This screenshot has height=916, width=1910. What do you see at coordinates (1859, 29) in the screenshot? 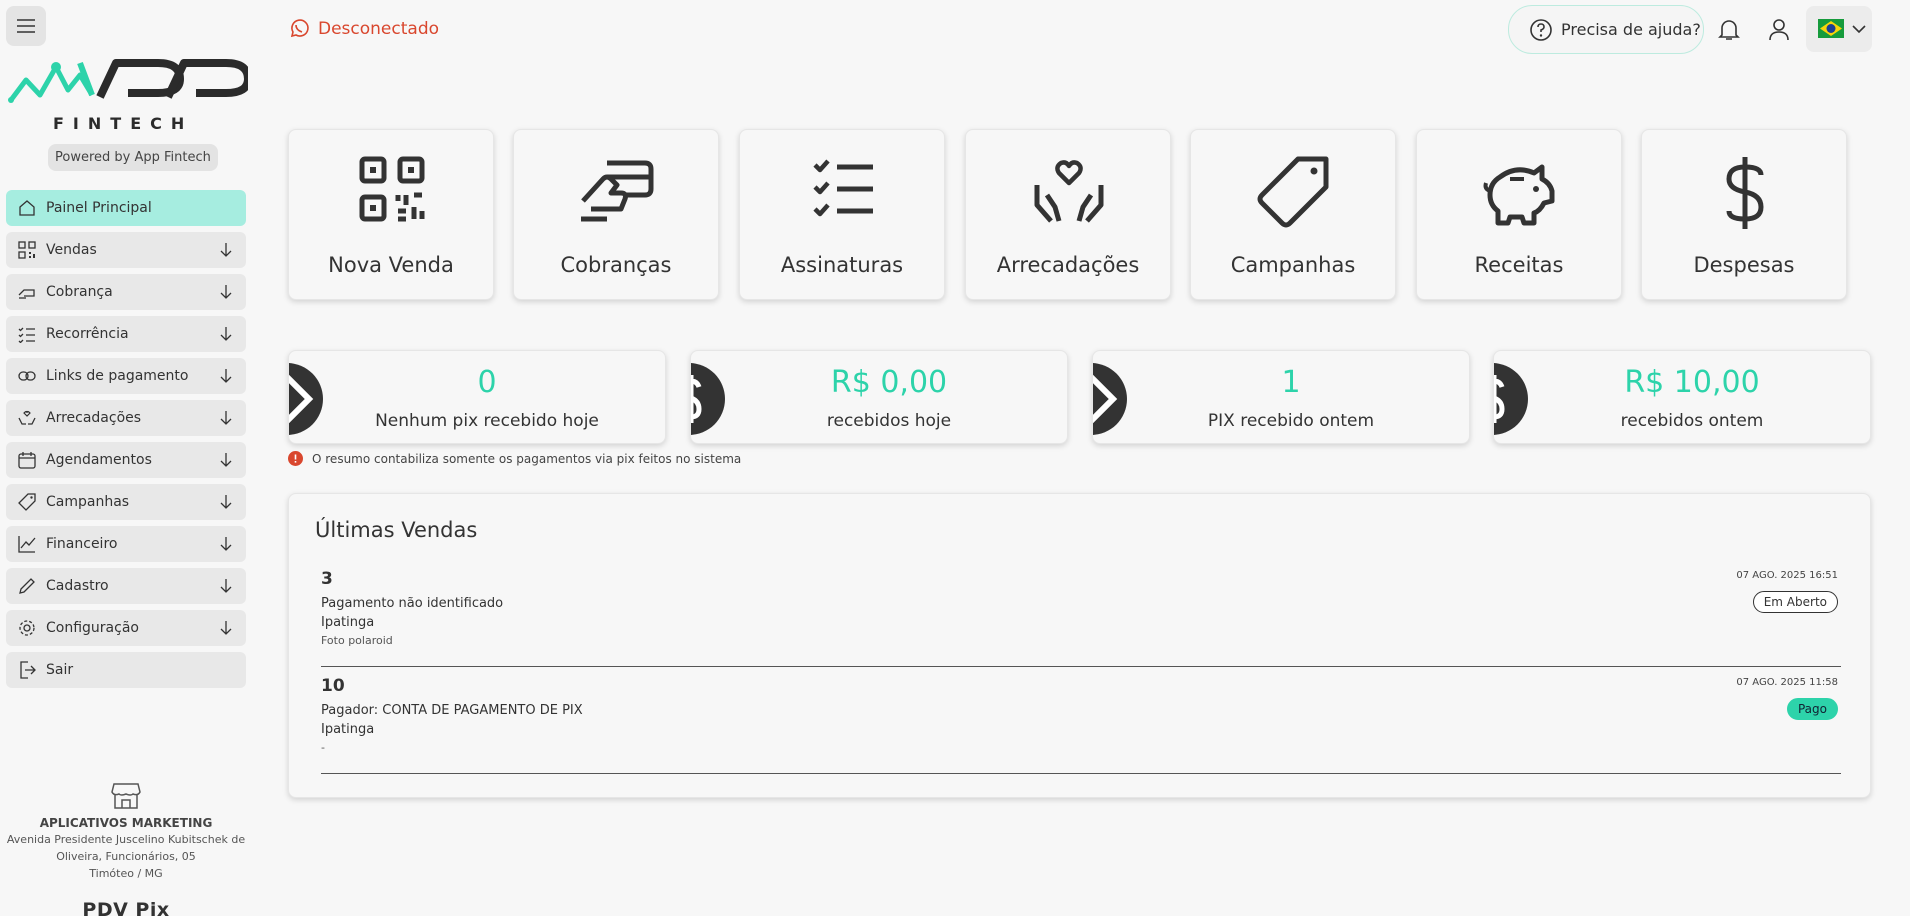
I see `chevron-down-icon` at bounding box center [1859, 29].